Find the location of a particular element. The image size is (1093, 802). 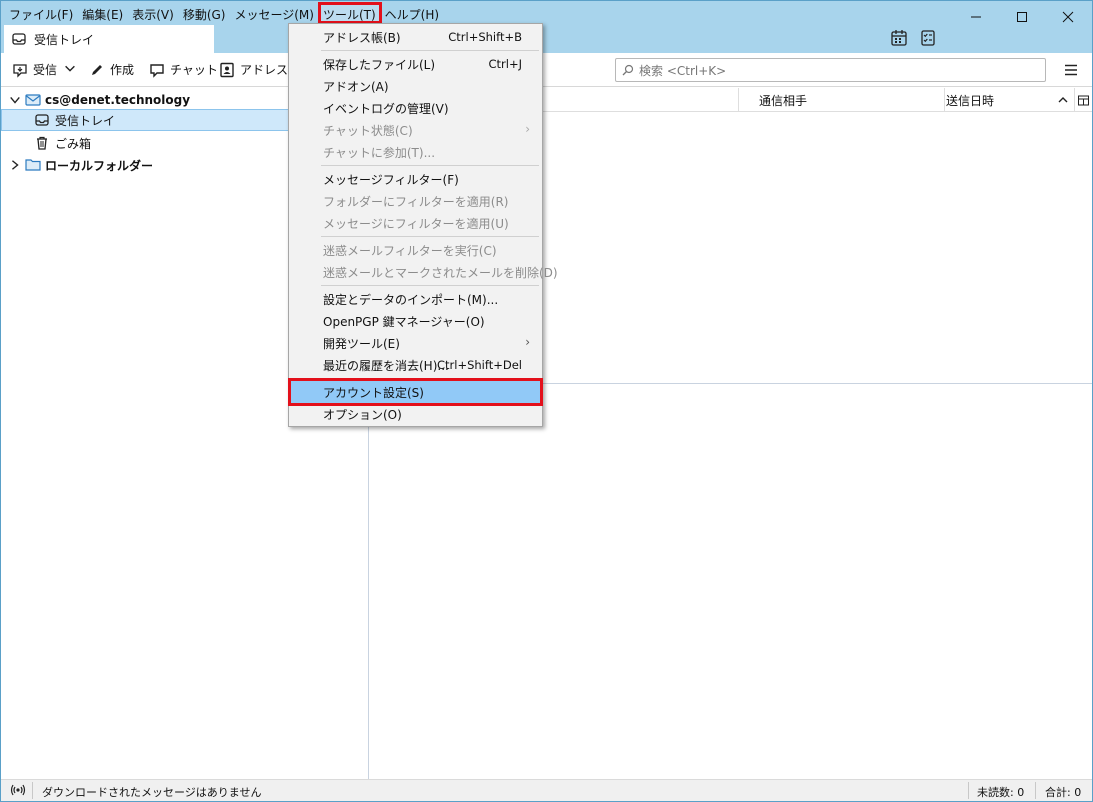

menu-help: ヘルプ(H) is located at coordinates (412, 13).